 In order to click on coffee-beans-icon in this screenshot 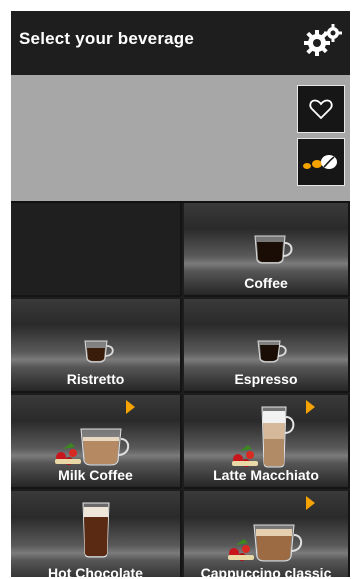, I will do `click(320, 162)`.